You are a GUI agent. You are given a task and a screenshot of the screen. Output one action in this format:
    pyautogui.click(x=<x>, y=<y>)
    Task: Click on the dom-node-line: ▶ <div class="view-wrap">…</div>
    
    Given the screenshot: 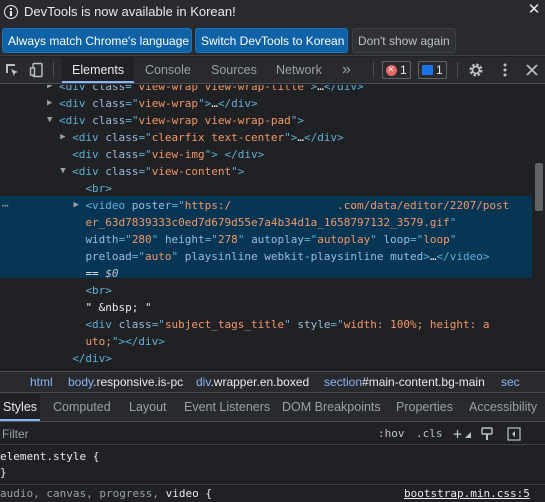 What is the action you would take?
    pyautogui.click(x=272, y=103)
    